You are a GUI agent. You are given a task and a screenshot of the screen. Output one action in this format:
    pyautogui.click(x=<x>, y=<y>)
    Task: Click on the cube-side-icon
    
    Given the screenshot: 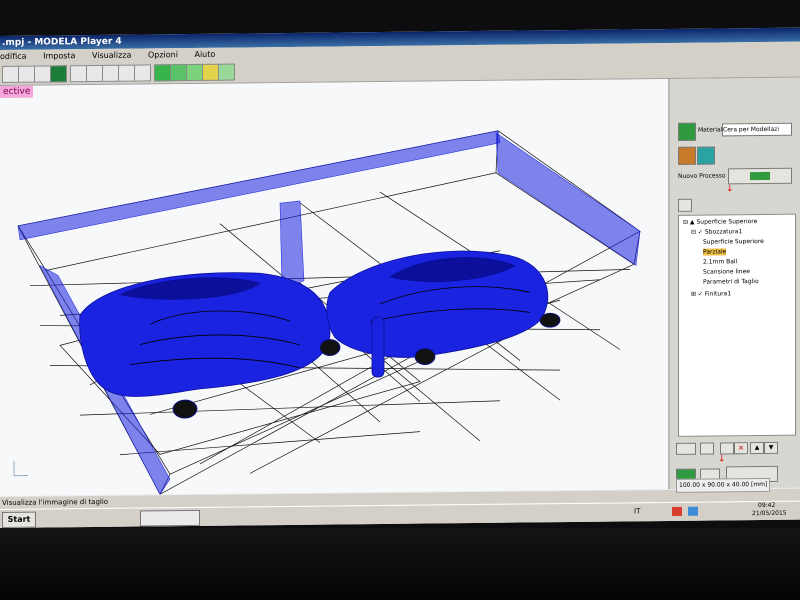 What is the action you would take?
    pyautogui.click(x=194, y=72)
    